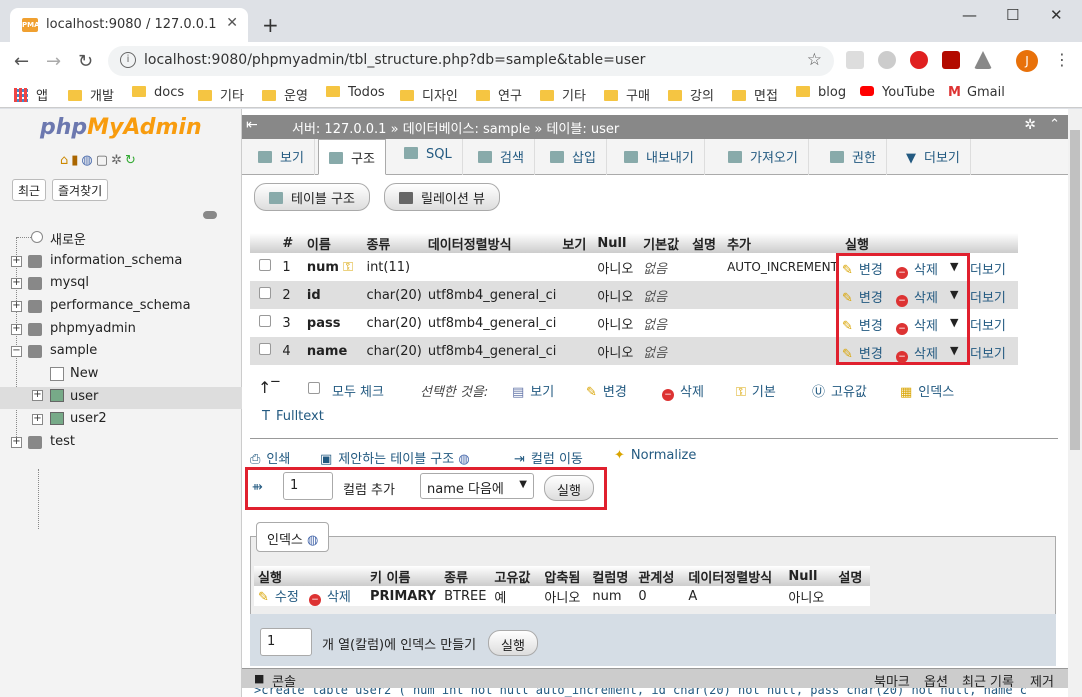 This screenshot has width=1082, height=697. What do you see at coordinates (756, 390) in the screenshot?
I see `bulk-primary-button: ⚿ 기본` at bounding box center [756, 390].